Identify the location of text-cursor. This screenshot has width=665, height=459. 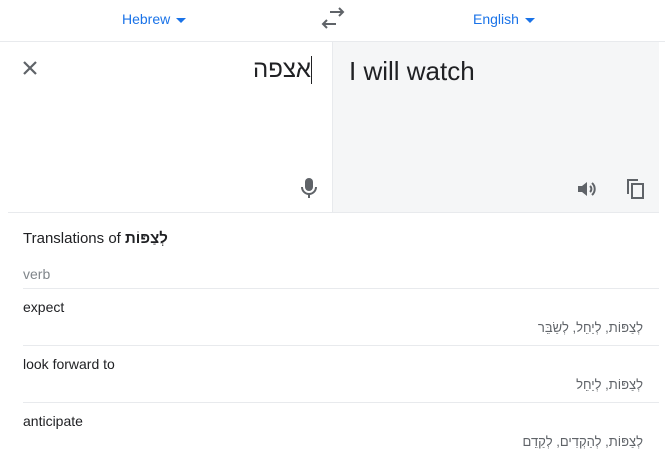
(311, 70).